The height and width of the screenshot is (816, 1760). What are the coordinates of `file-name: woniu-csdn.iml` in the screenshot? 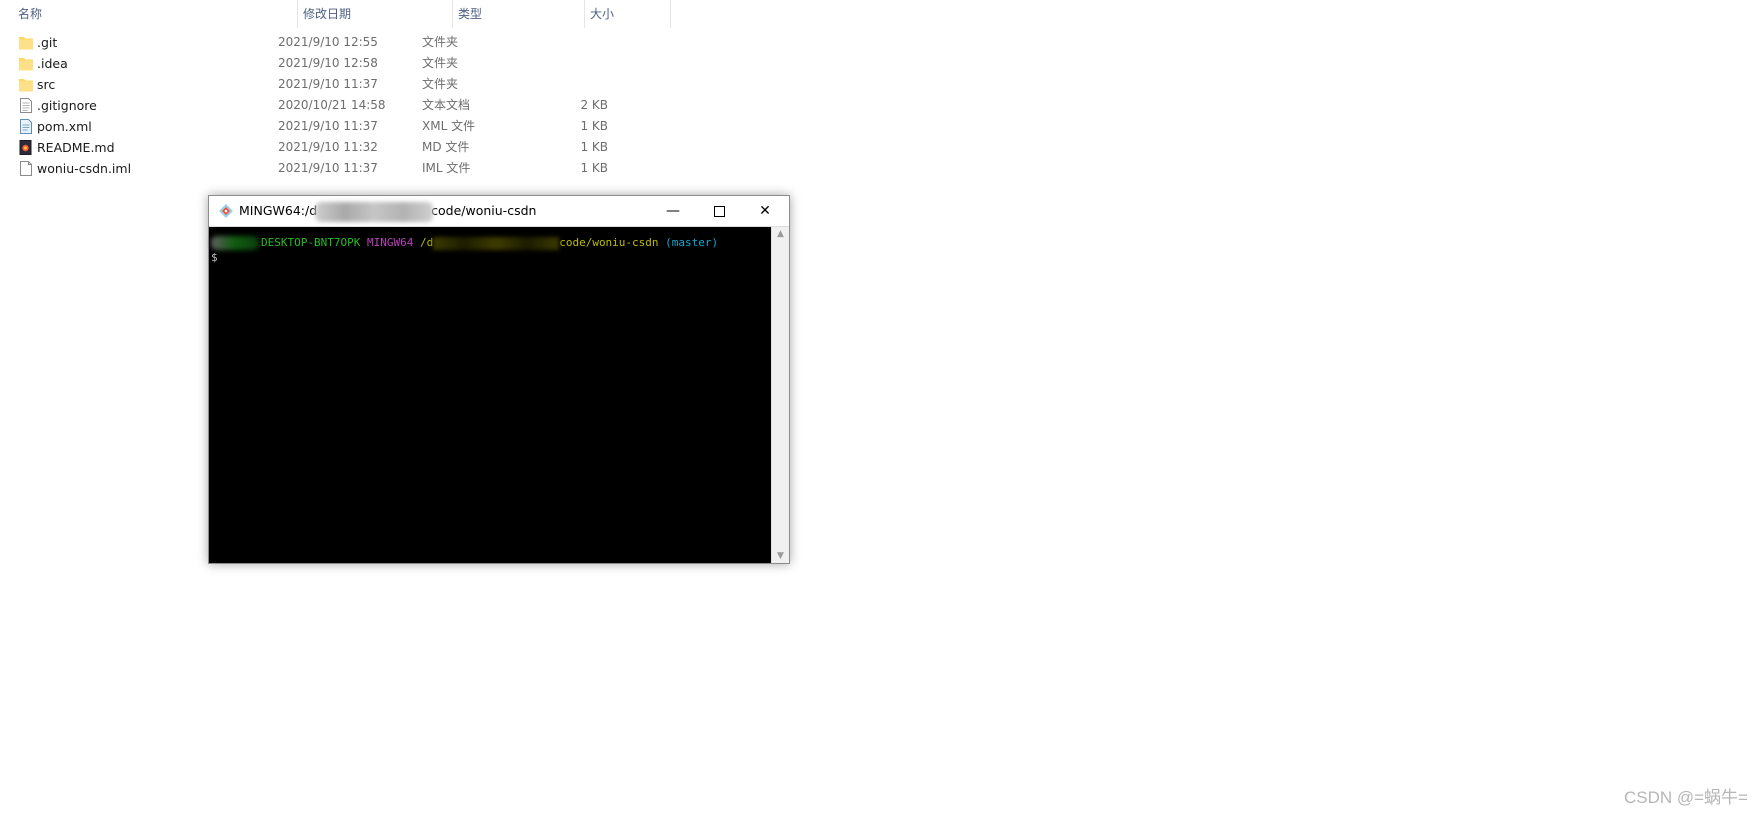 It's located at (84, 168).